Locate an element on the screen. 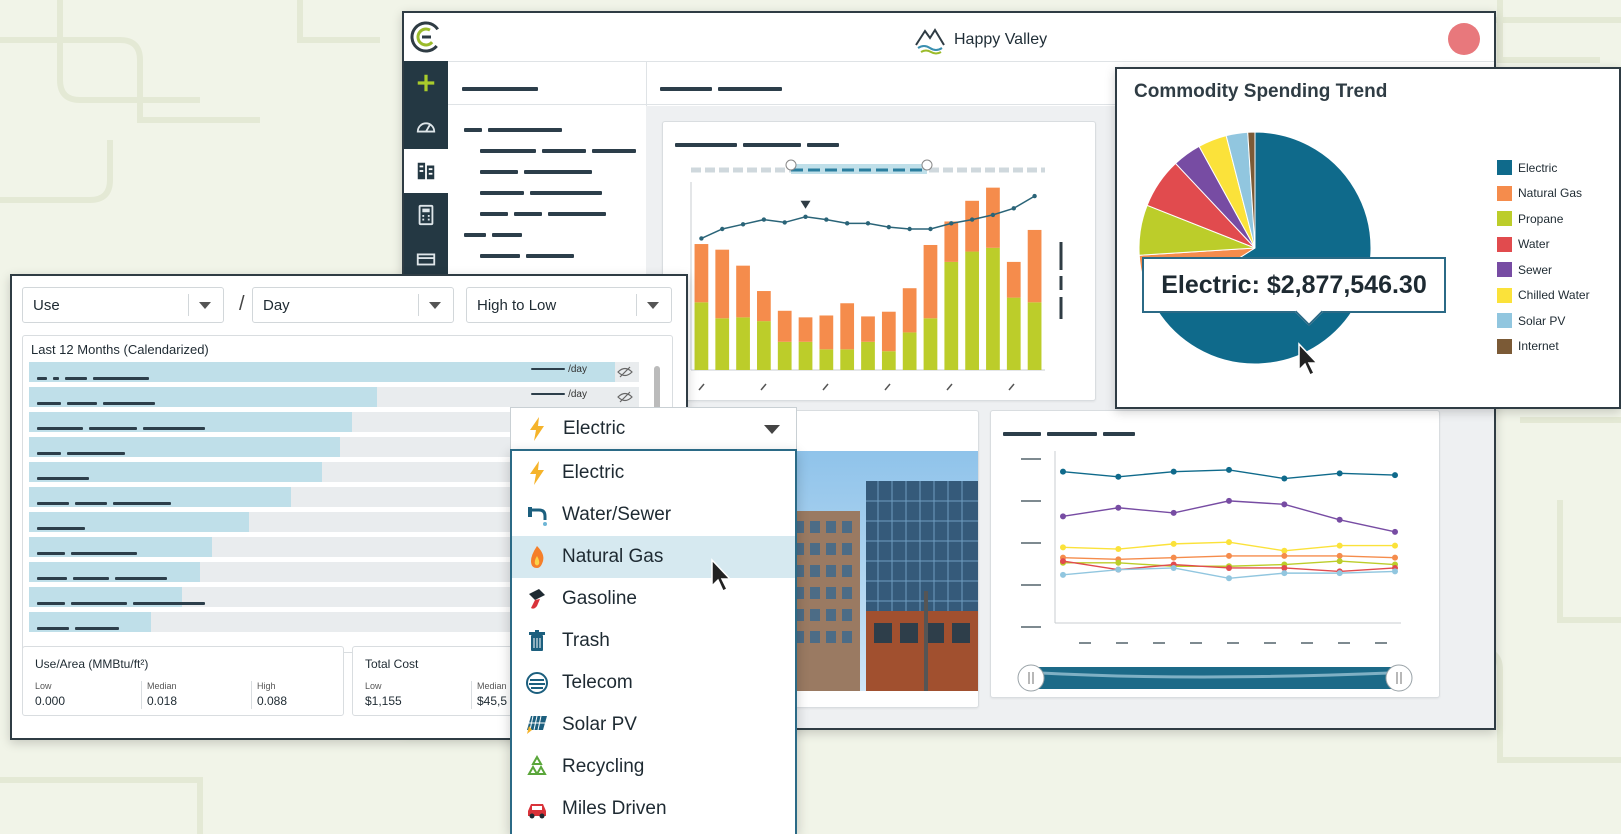  commodity-option-solar-pv: Solar PV is located at coordinates (653, 725).